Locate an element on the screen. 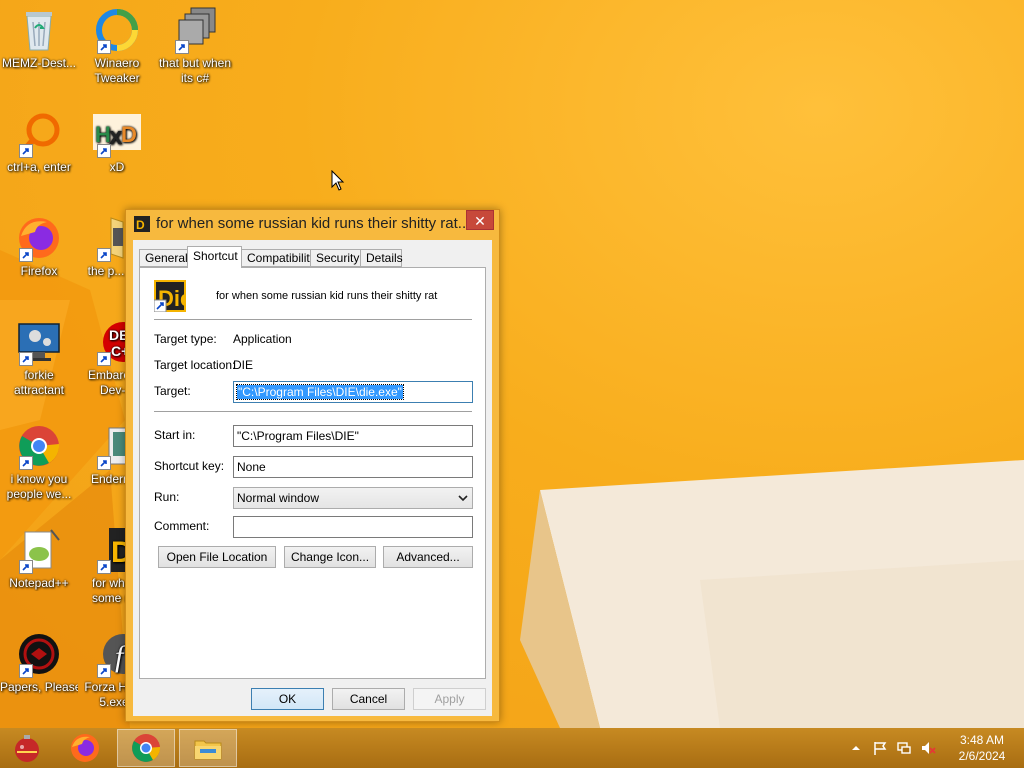  target-location-label: Target location: is located at coordinates (195, 365).